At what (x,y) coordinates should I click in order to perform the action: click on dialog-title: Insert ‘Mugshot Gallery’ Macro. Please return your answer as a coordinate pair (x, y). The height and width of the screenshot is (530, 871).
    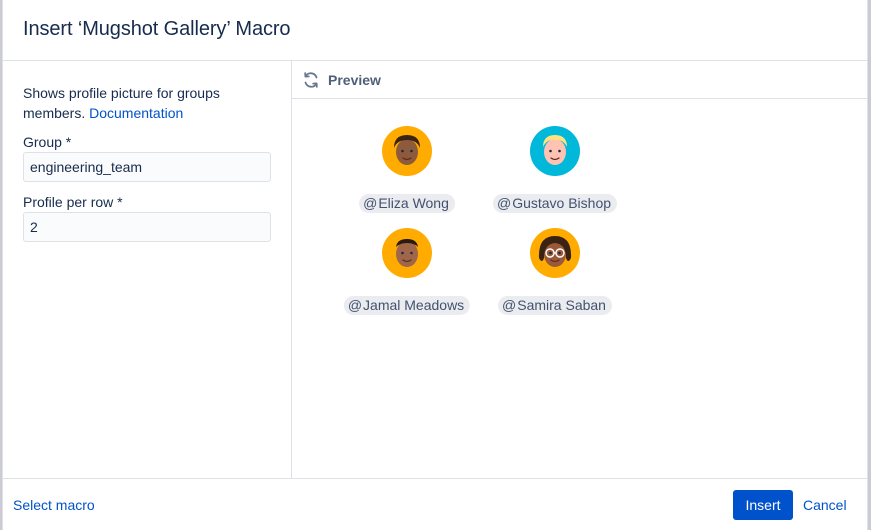
    Looking at the image, I should click on (157, 29).